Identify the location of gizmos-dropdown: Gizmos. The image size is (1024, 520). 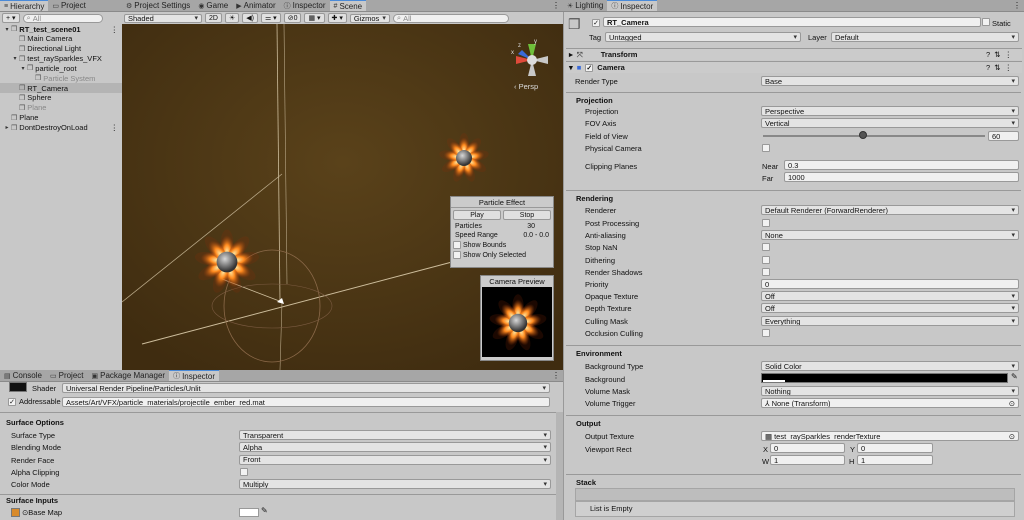
(369, 18).